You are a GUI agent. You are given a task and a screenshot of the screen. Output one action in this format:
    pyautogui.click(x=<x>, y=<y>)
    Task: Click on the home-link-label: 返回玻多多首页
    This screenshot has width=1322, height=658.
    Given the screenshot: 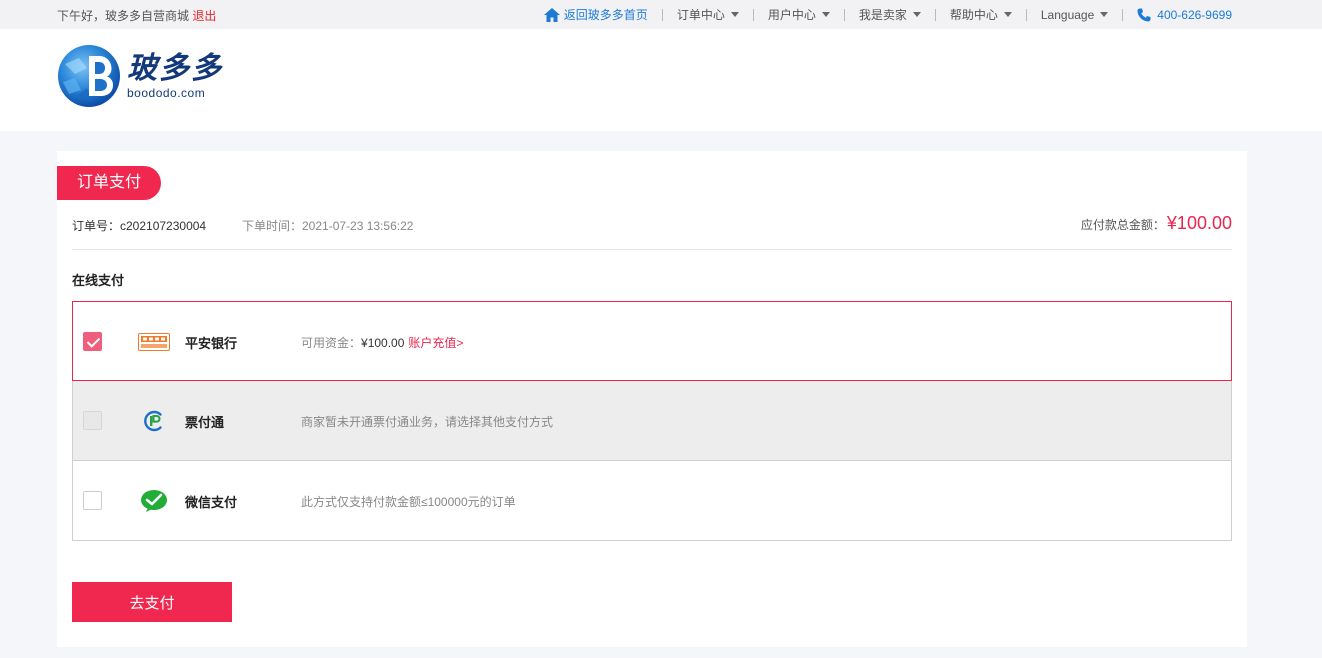 What is the action you would take?
    pyautogui.click(x=605, y=15)
    